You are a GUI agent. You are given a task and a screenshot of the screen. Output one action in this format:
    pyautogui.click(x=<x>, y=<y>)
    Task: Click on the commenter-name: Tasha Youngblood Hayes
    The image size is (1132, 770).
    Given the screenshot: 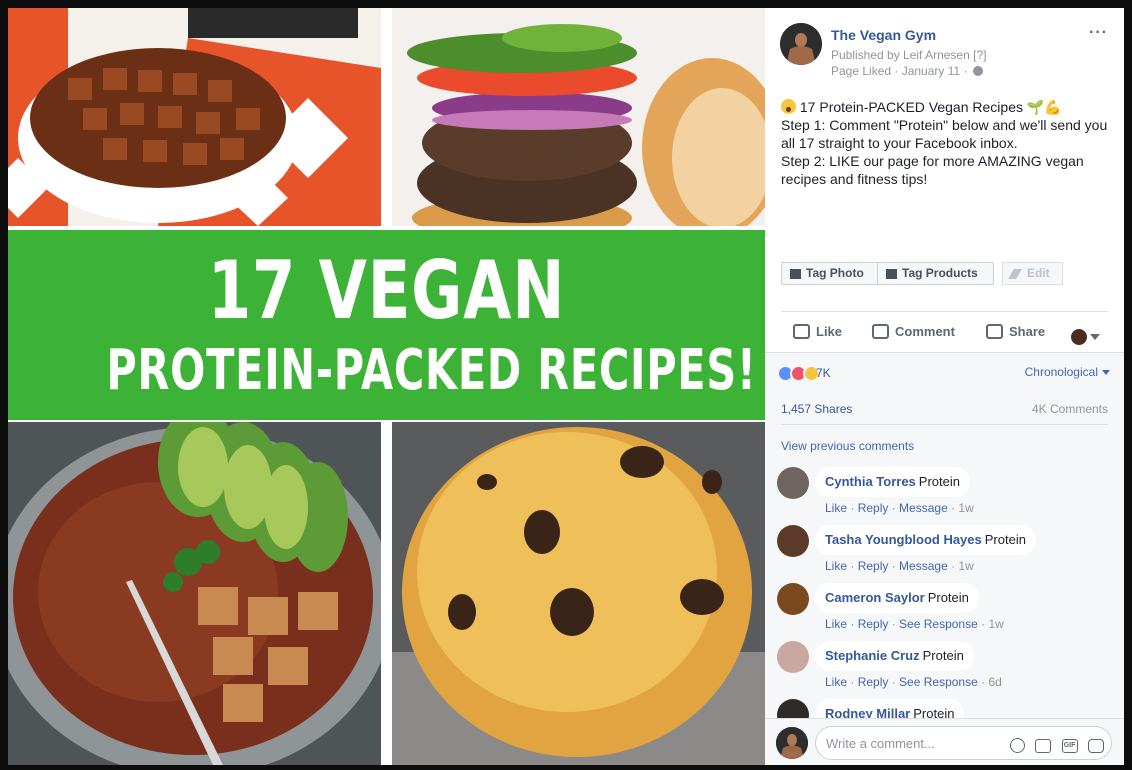 What is the action you would take?
    pyautogui.click(x=903, y=539)
    